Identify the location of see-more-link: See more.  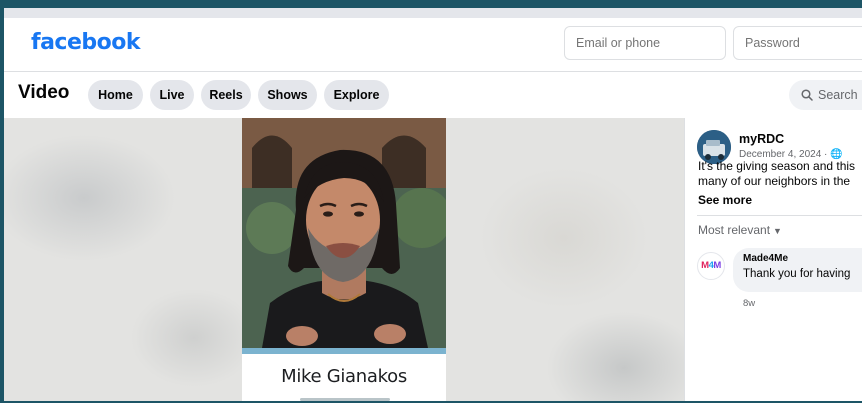
(725, 200).